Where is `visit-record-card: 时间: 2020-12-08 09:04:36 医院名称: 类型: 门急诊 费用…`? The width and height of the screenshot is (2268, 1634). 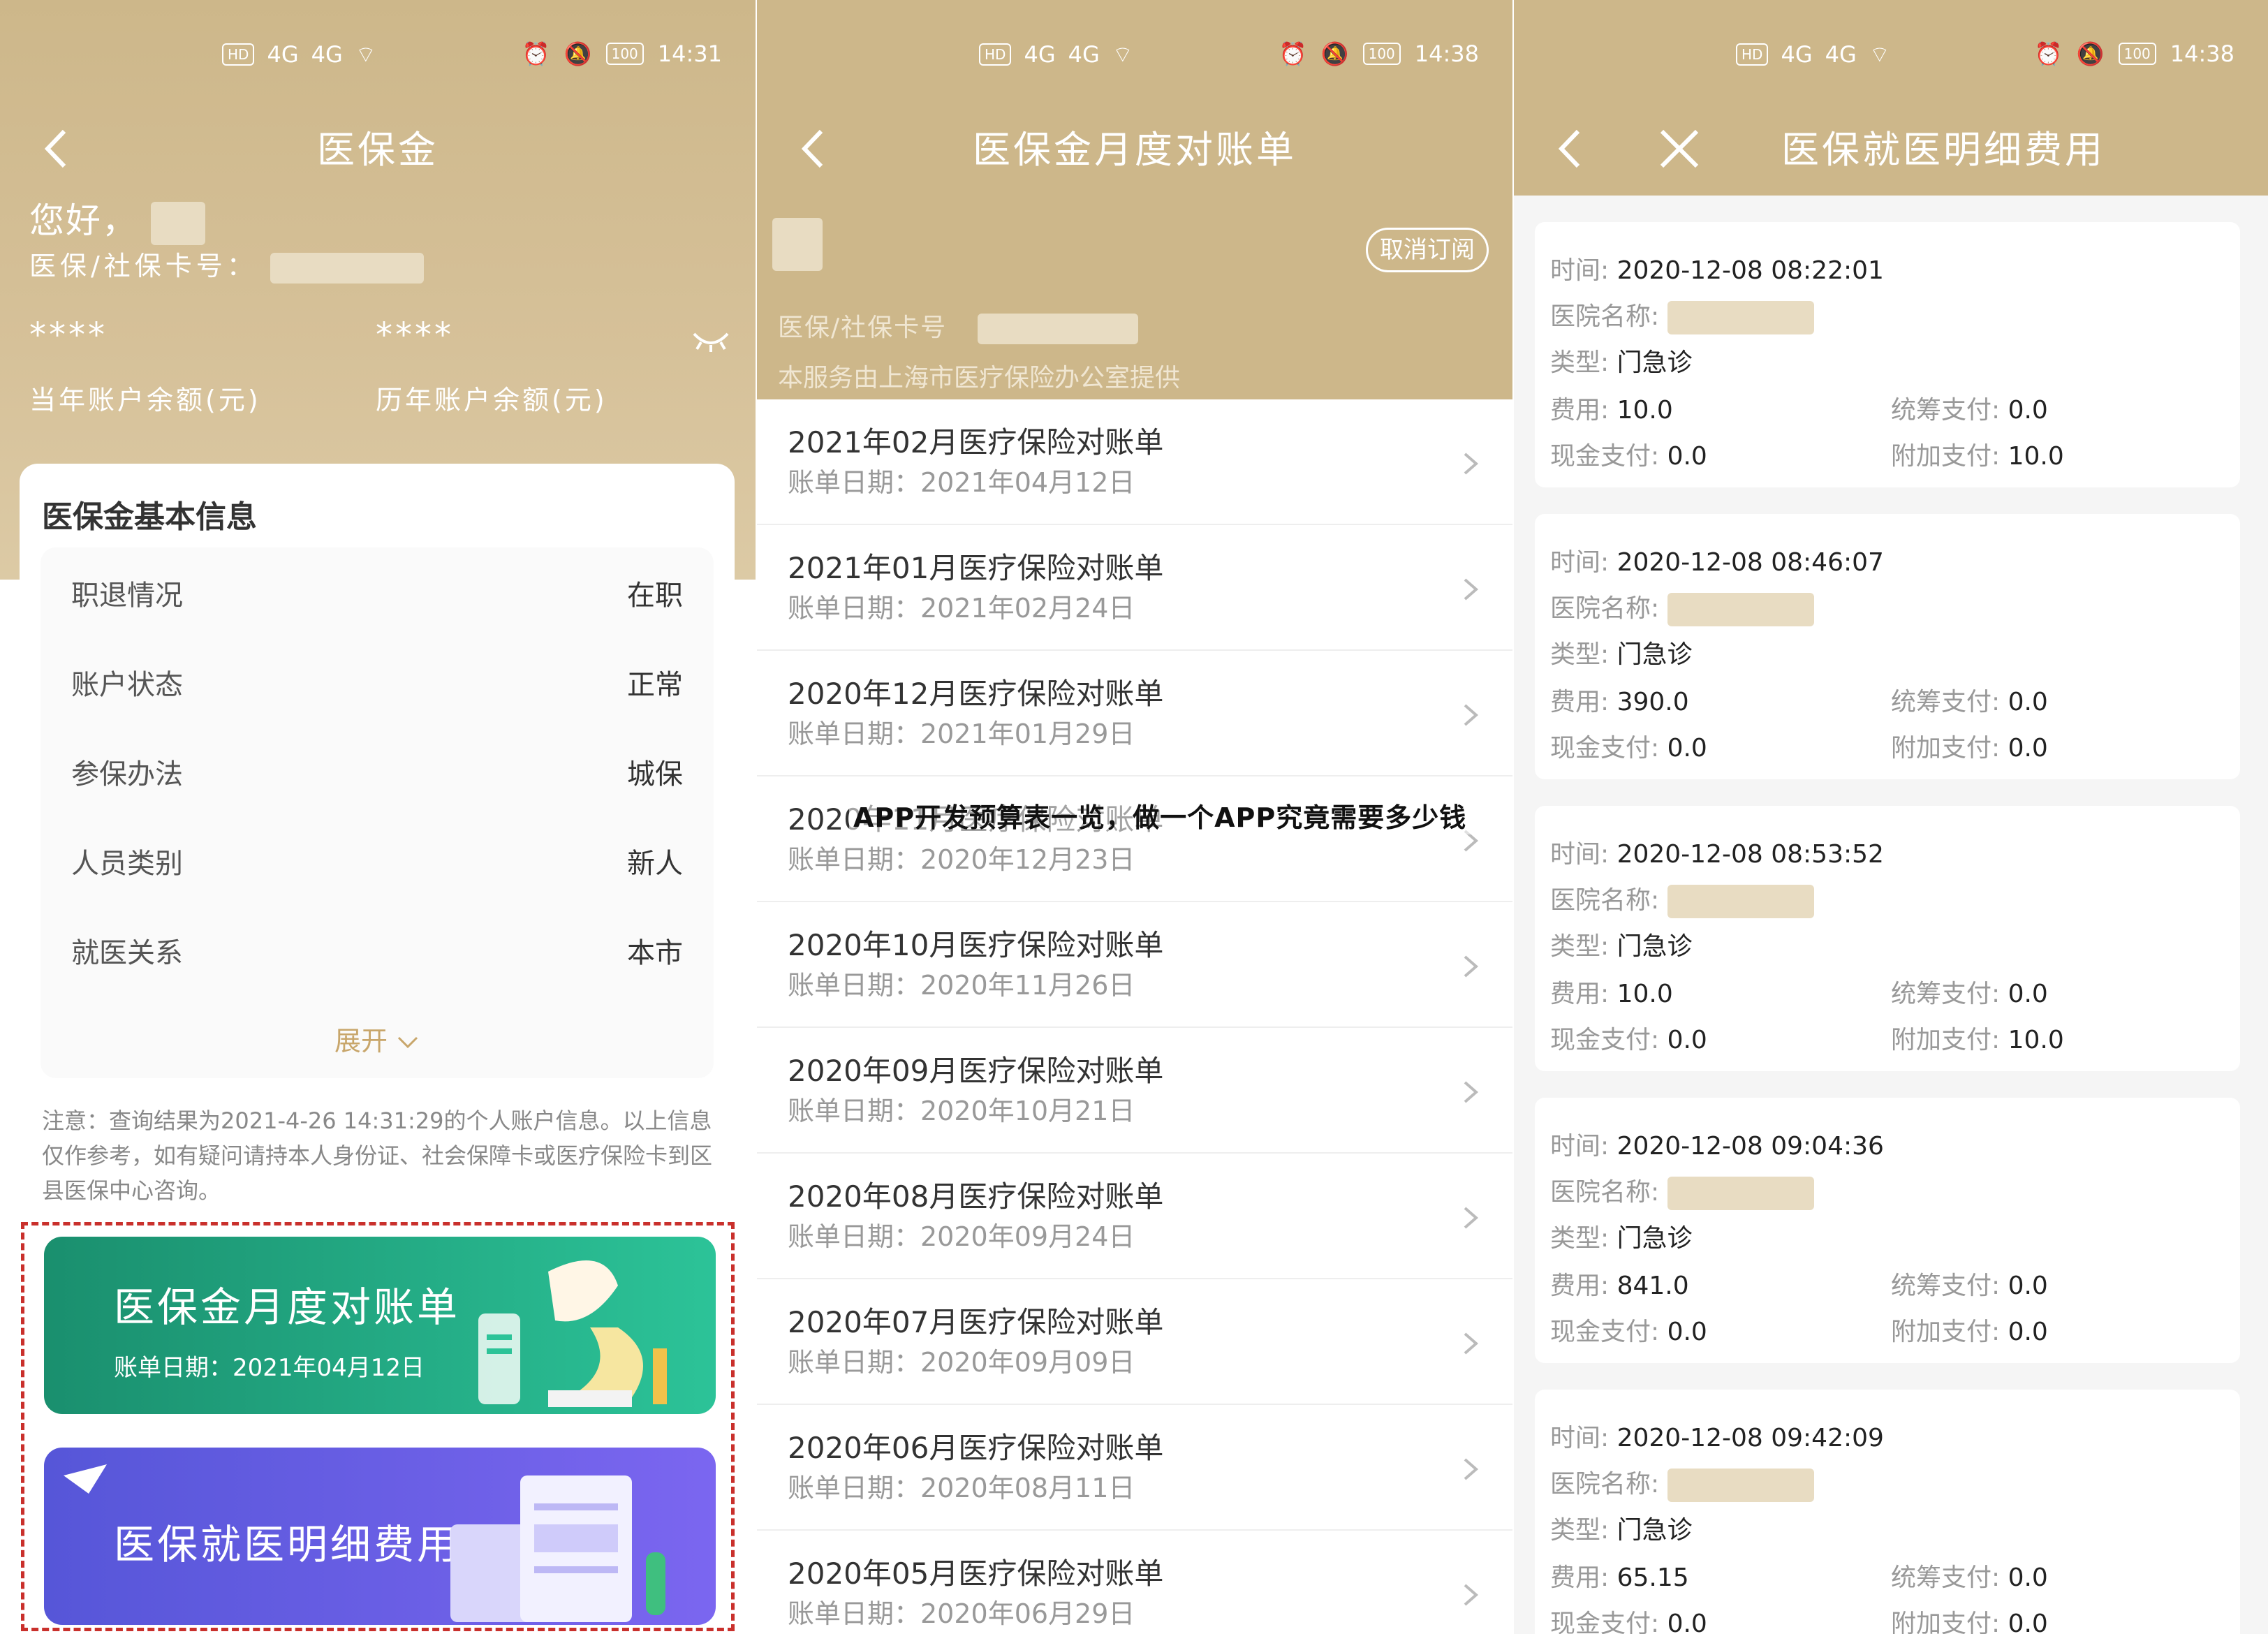
visit-record-card: 时间: 2020-12-08 09:04:36 医院名称: 类型: 门急诊 费用… is located at coordinates (1887, 1230).